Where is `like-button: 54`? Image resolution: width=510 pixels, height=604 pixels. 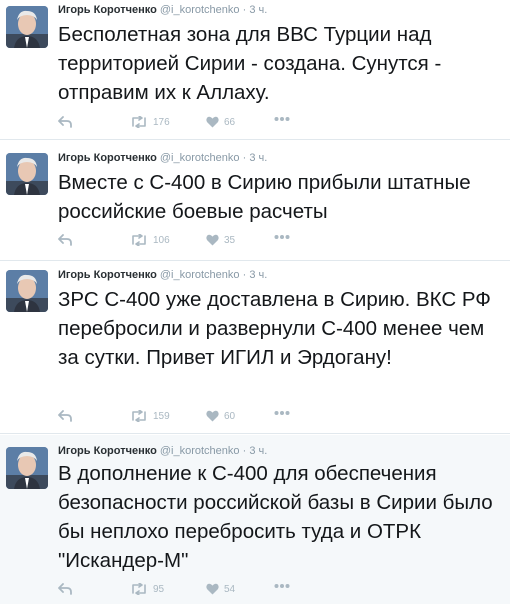 like-button: 54 is located at coordinates (220, 589).